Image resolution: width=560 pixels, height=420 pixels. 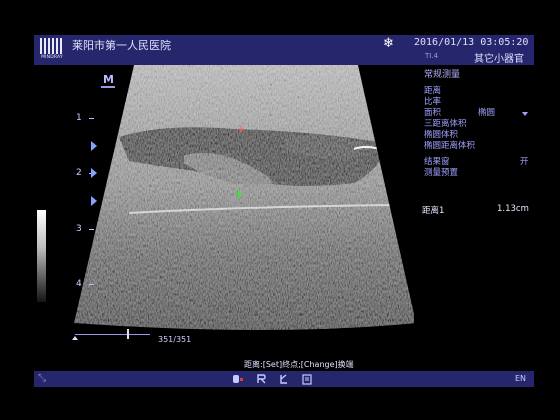 I want to click on resize-icon: ⤡, so click(x=42, y=378).